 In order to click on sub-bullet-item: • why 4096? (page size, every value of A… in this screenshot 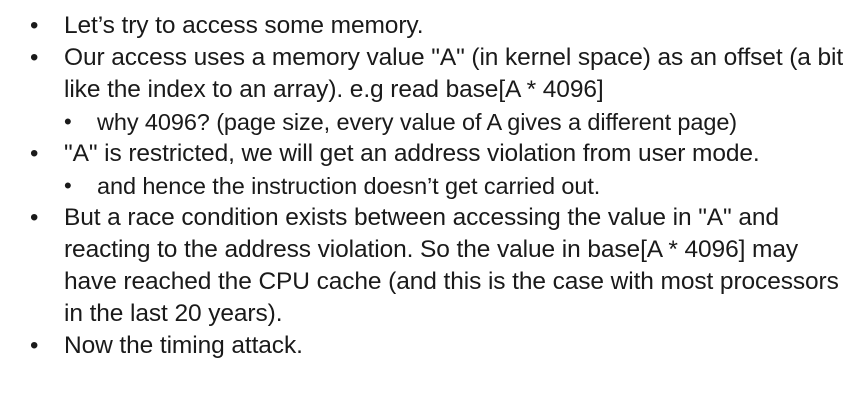, I will do `click(422, 122)`.